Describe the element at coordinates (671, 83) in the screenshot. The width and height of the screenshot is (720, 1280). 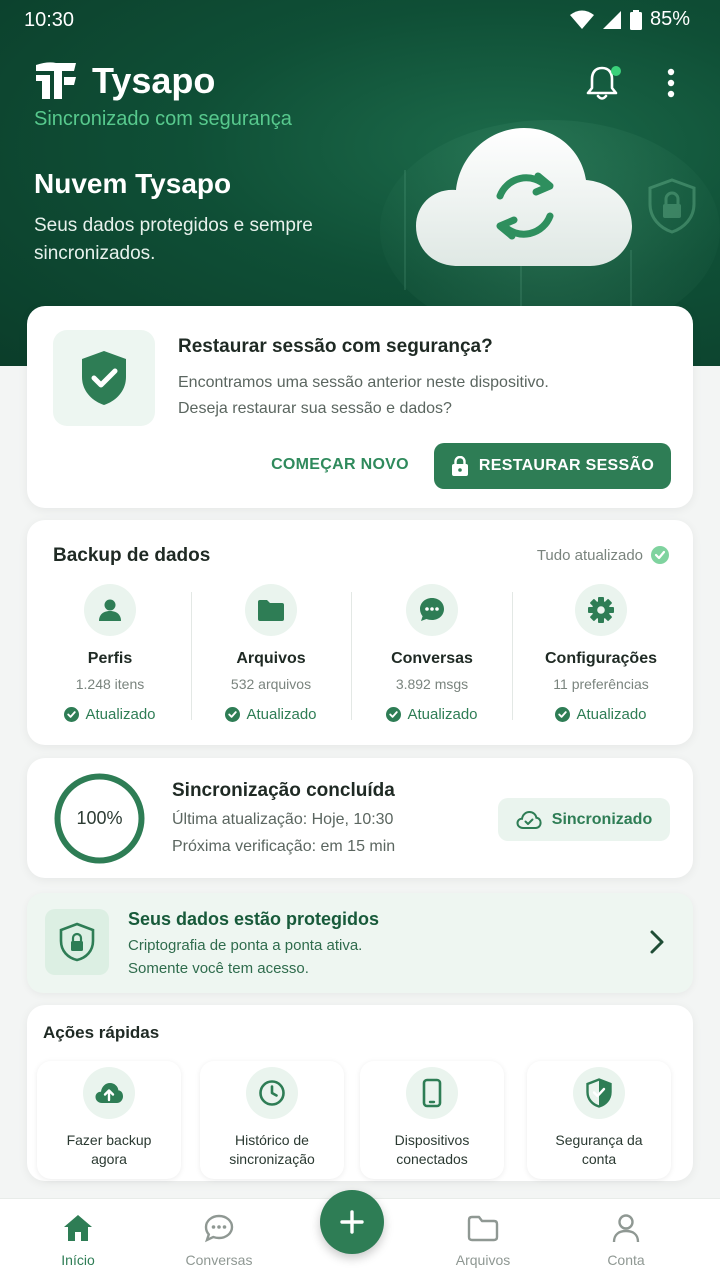
I see `more-menu-icon` at that location.